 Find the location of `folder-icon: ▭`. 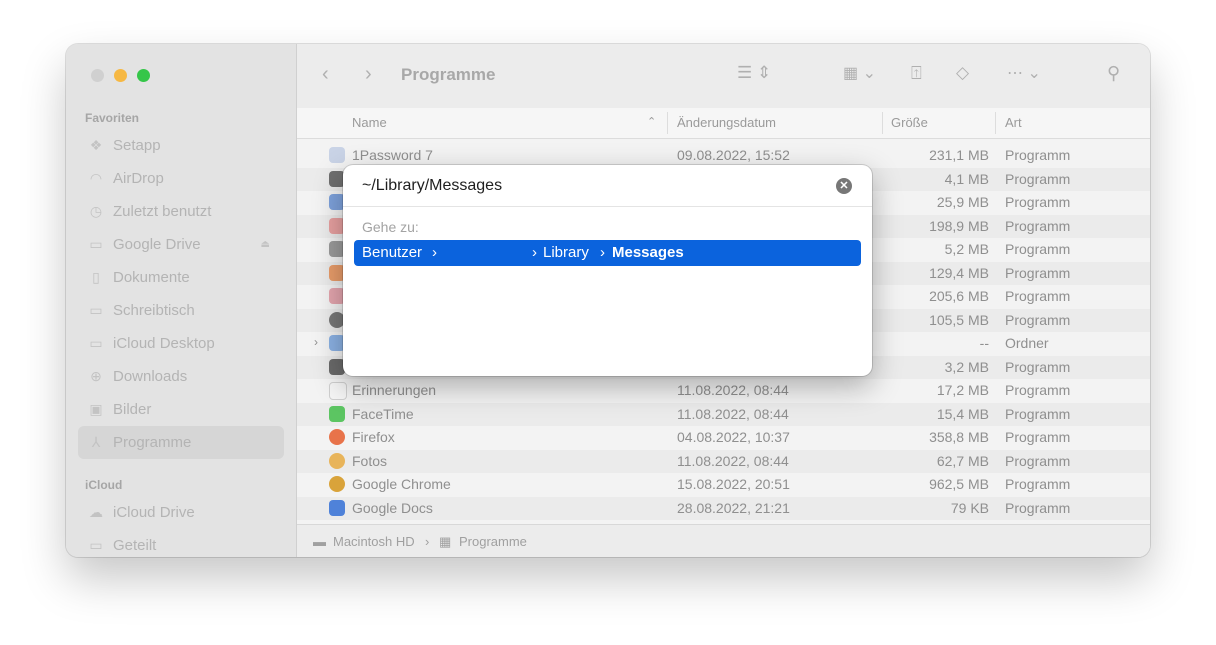

folder-icon: ▭ is located at coordinates (96, 343).